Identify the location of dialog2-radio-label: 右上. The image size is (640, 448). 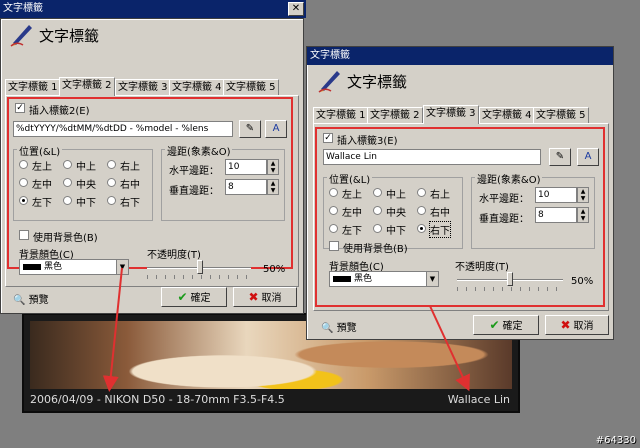
(440, 195).